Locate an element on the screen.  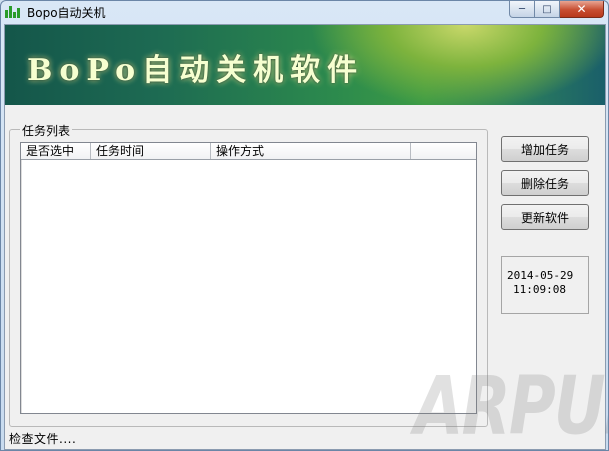
task-list-group-label: 任务列表 is located at coordinates (46, 130).